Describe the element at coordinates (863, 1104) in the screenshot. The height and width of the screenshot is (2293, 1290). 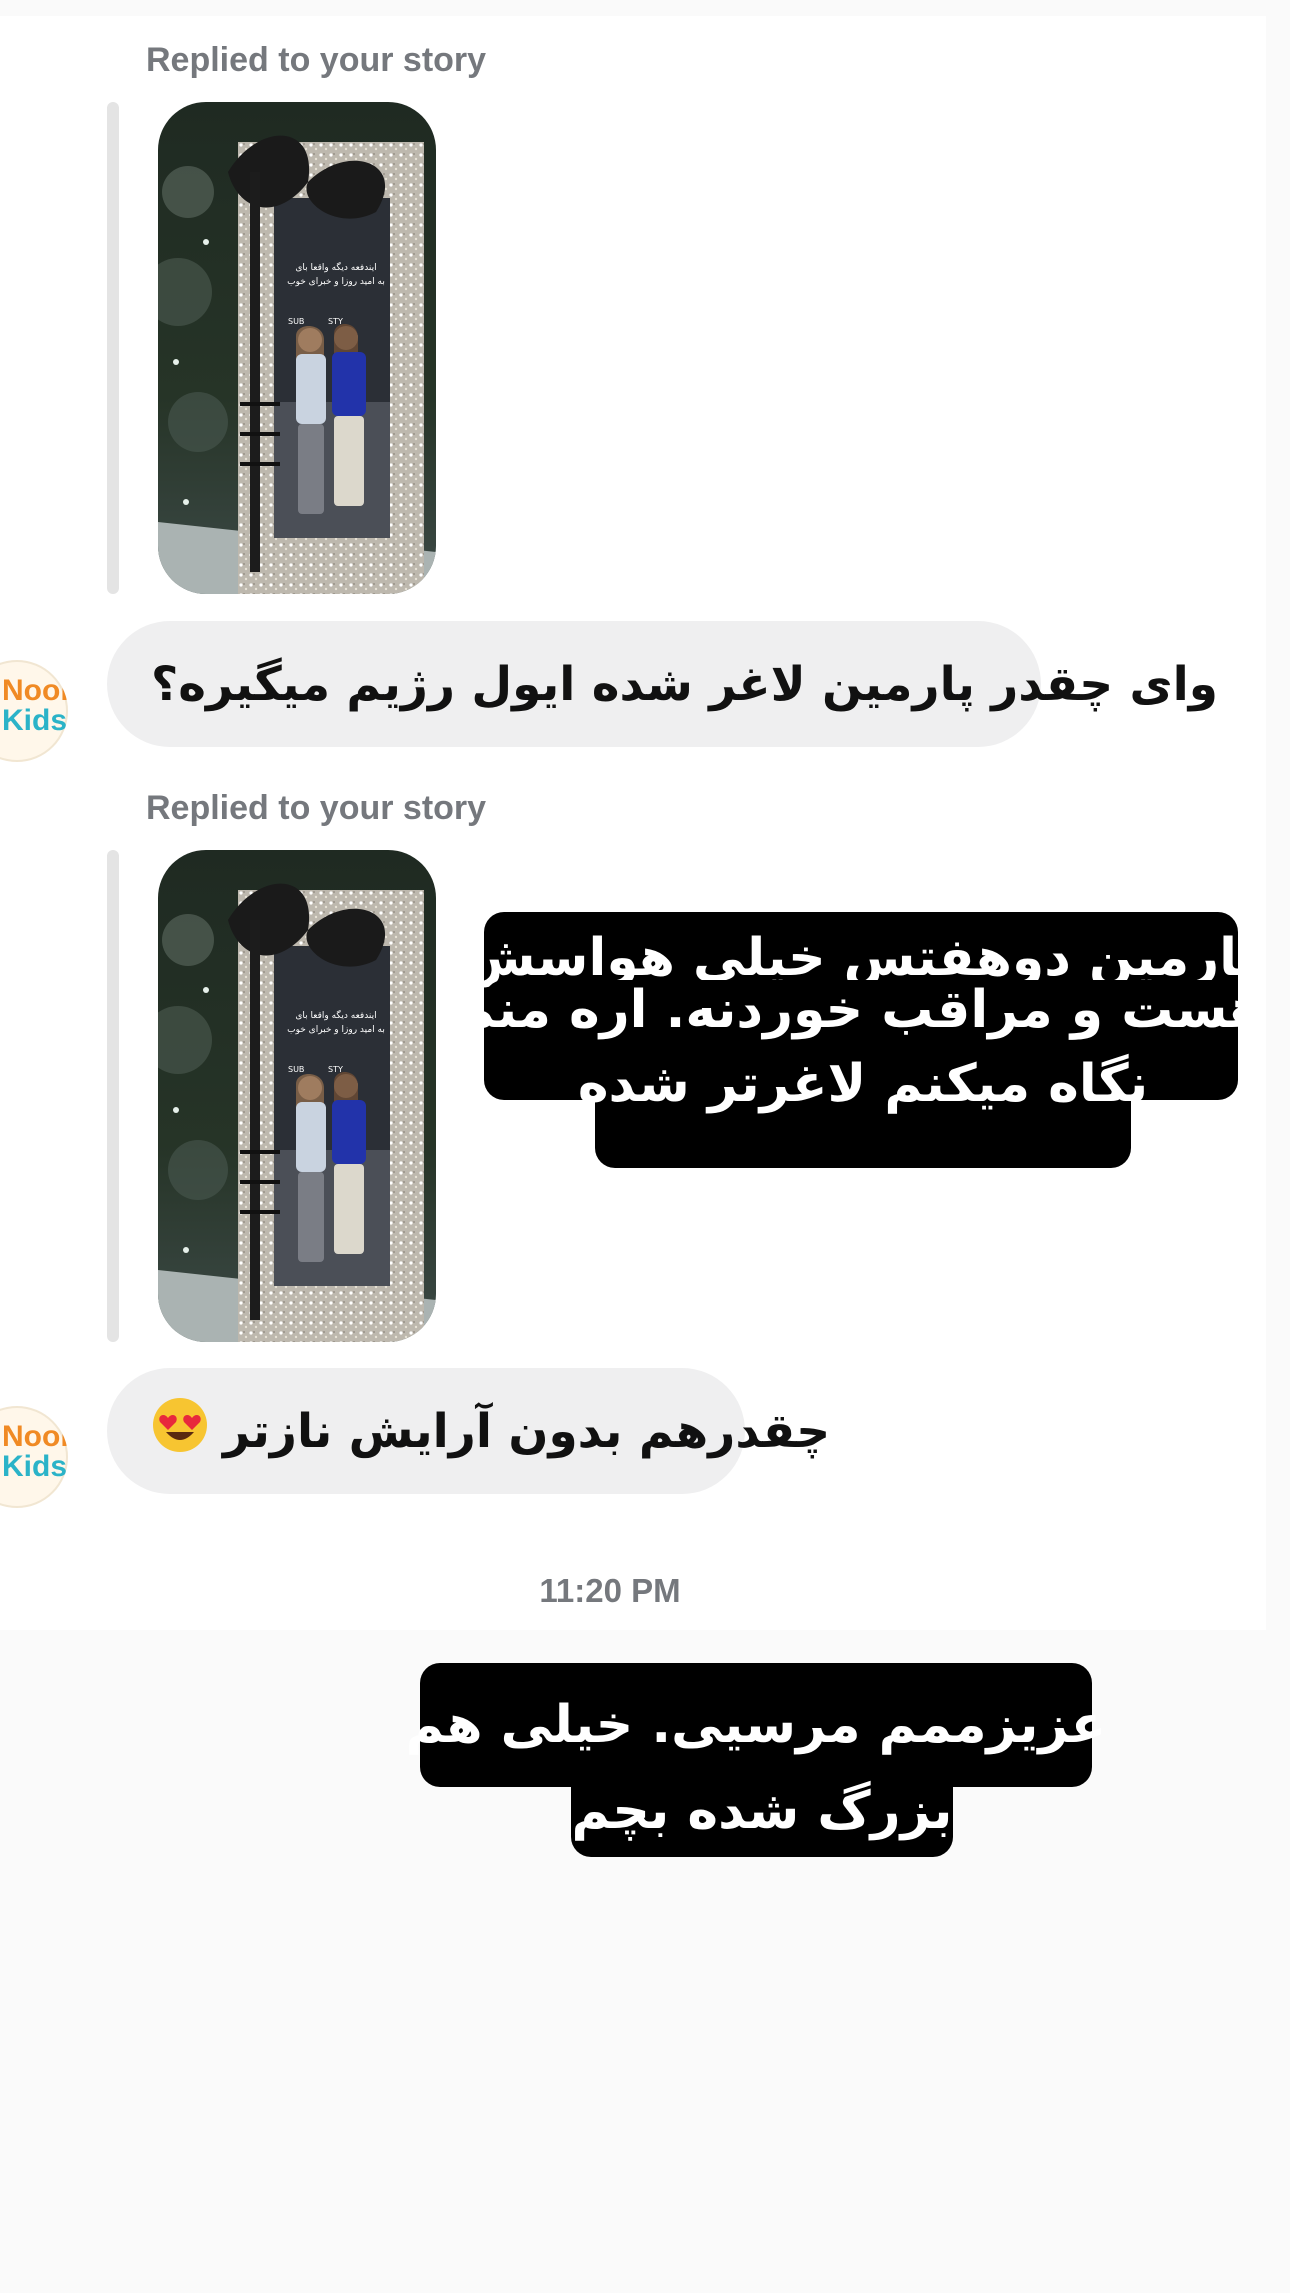
I see `overlay-line: نگاه میکنم لاغرتر شده` at that location.